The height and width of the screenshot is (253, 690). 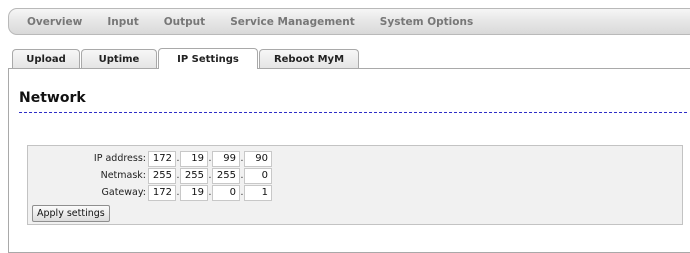 I want to click on nav-item-output: Output, so click(x=184, y=22).